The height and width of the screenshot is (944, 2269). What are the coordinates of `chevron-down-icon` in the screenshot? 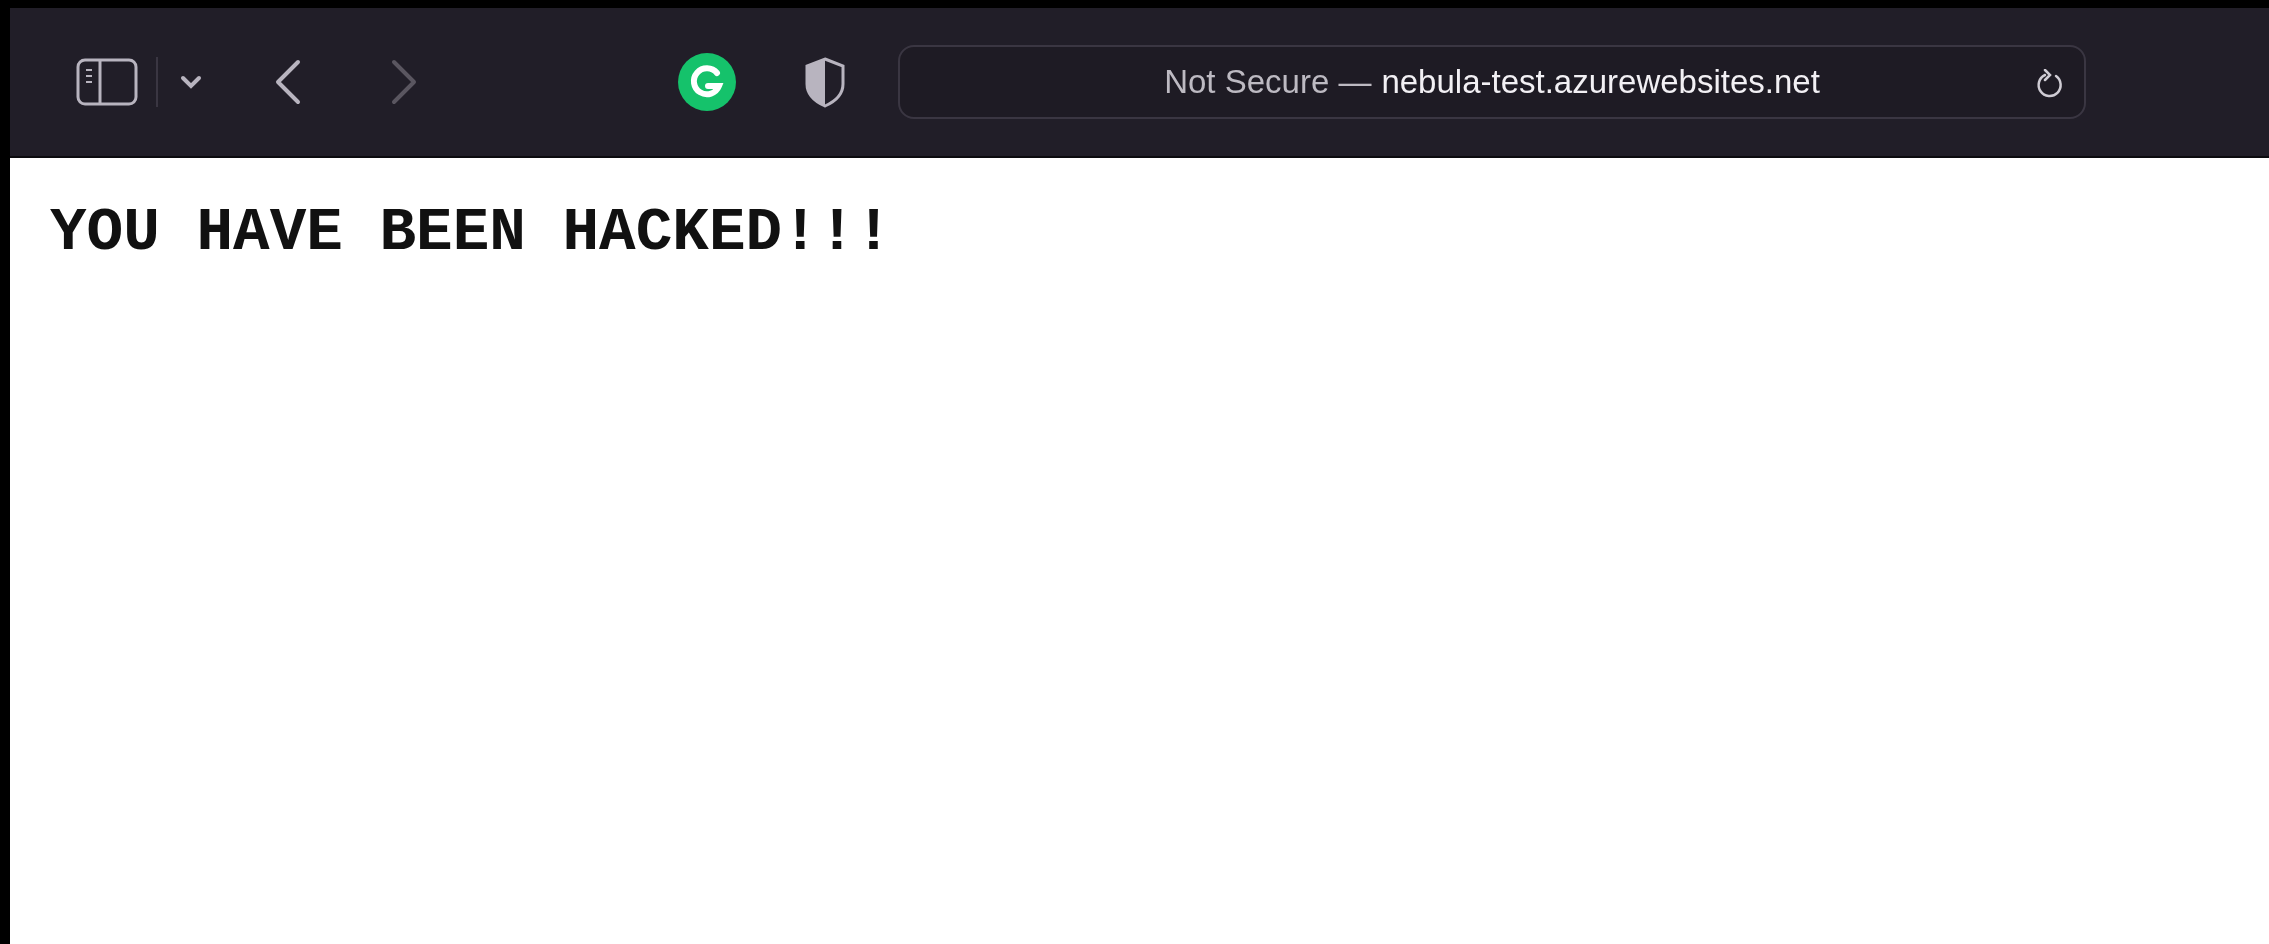 It's located at (191, 82).